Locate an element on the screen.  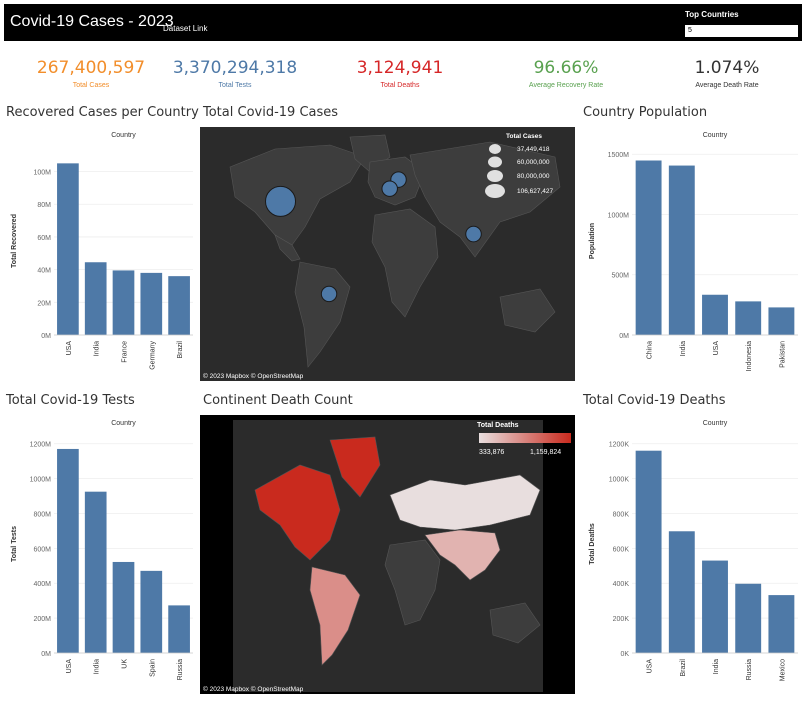
y-tick-label: 600K is located at coordinates (621, 549).